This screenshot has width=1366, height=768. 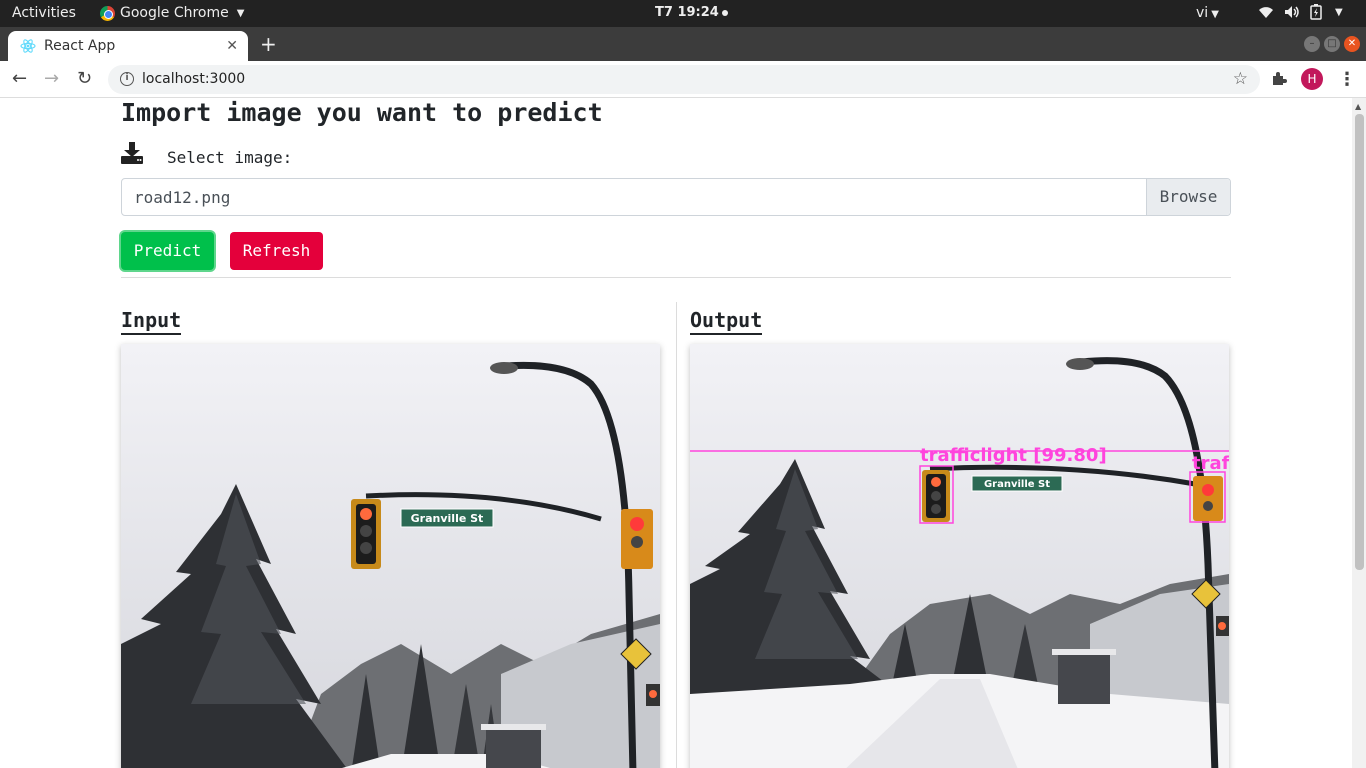 I want to click on app-menu: Google Chrome ▼, so click(x=172, y=13).